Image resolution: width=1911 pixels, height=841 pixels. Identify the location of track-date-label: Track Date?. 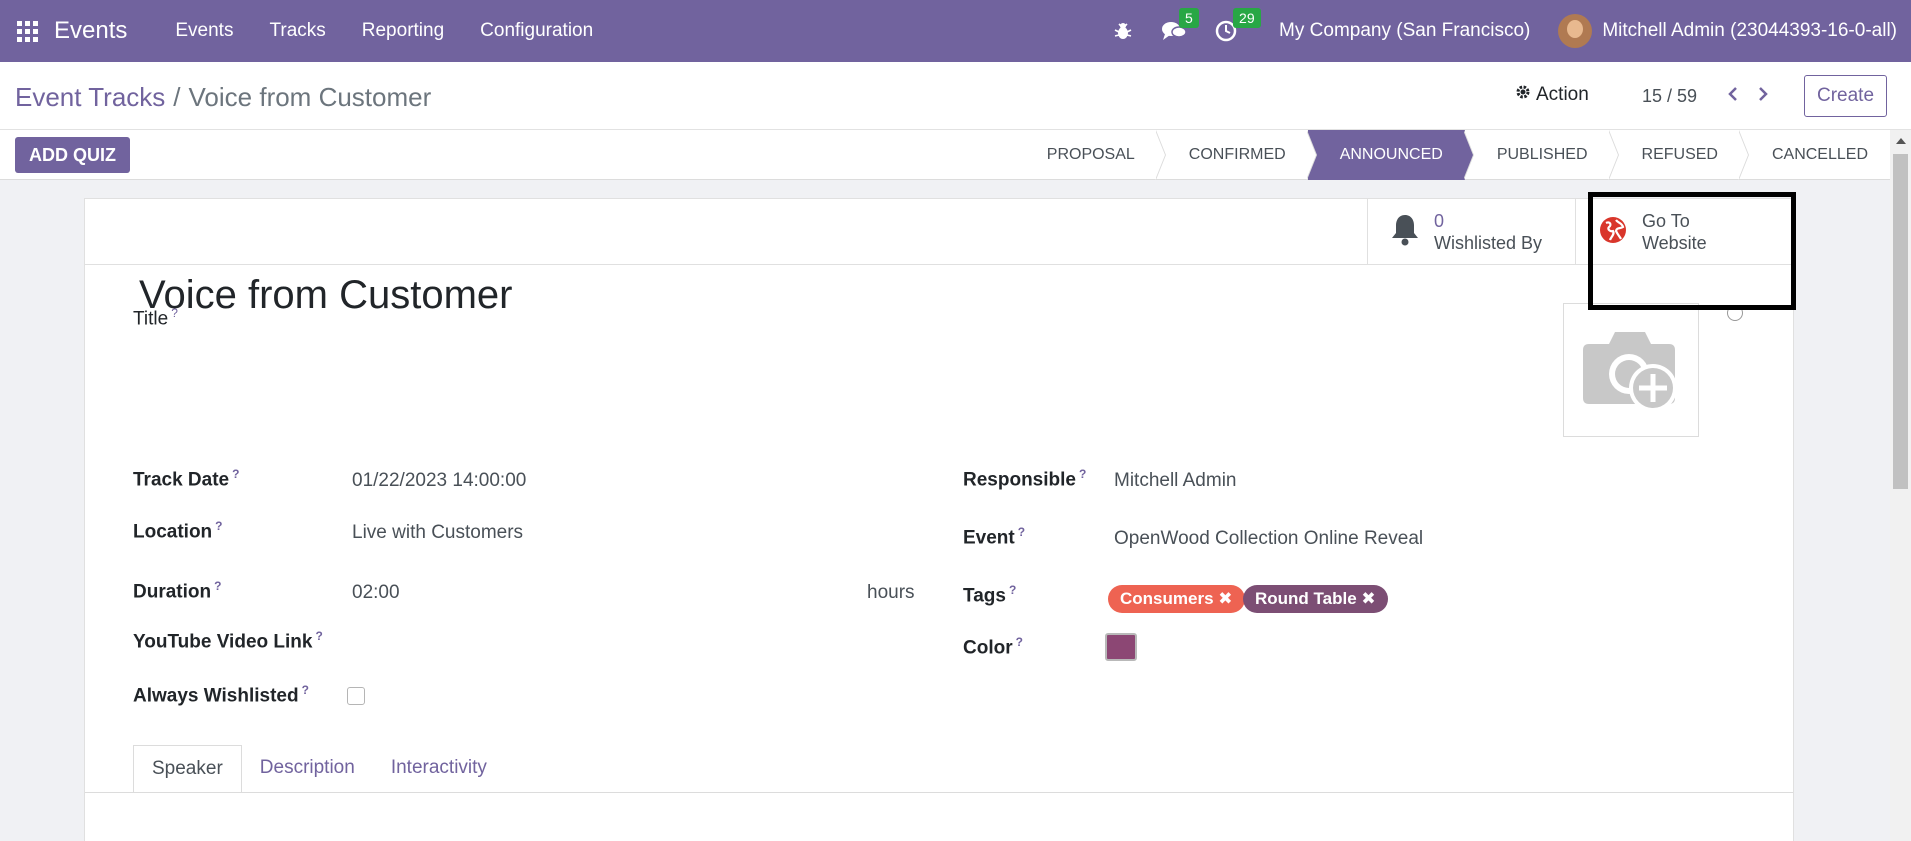
(186, 479).